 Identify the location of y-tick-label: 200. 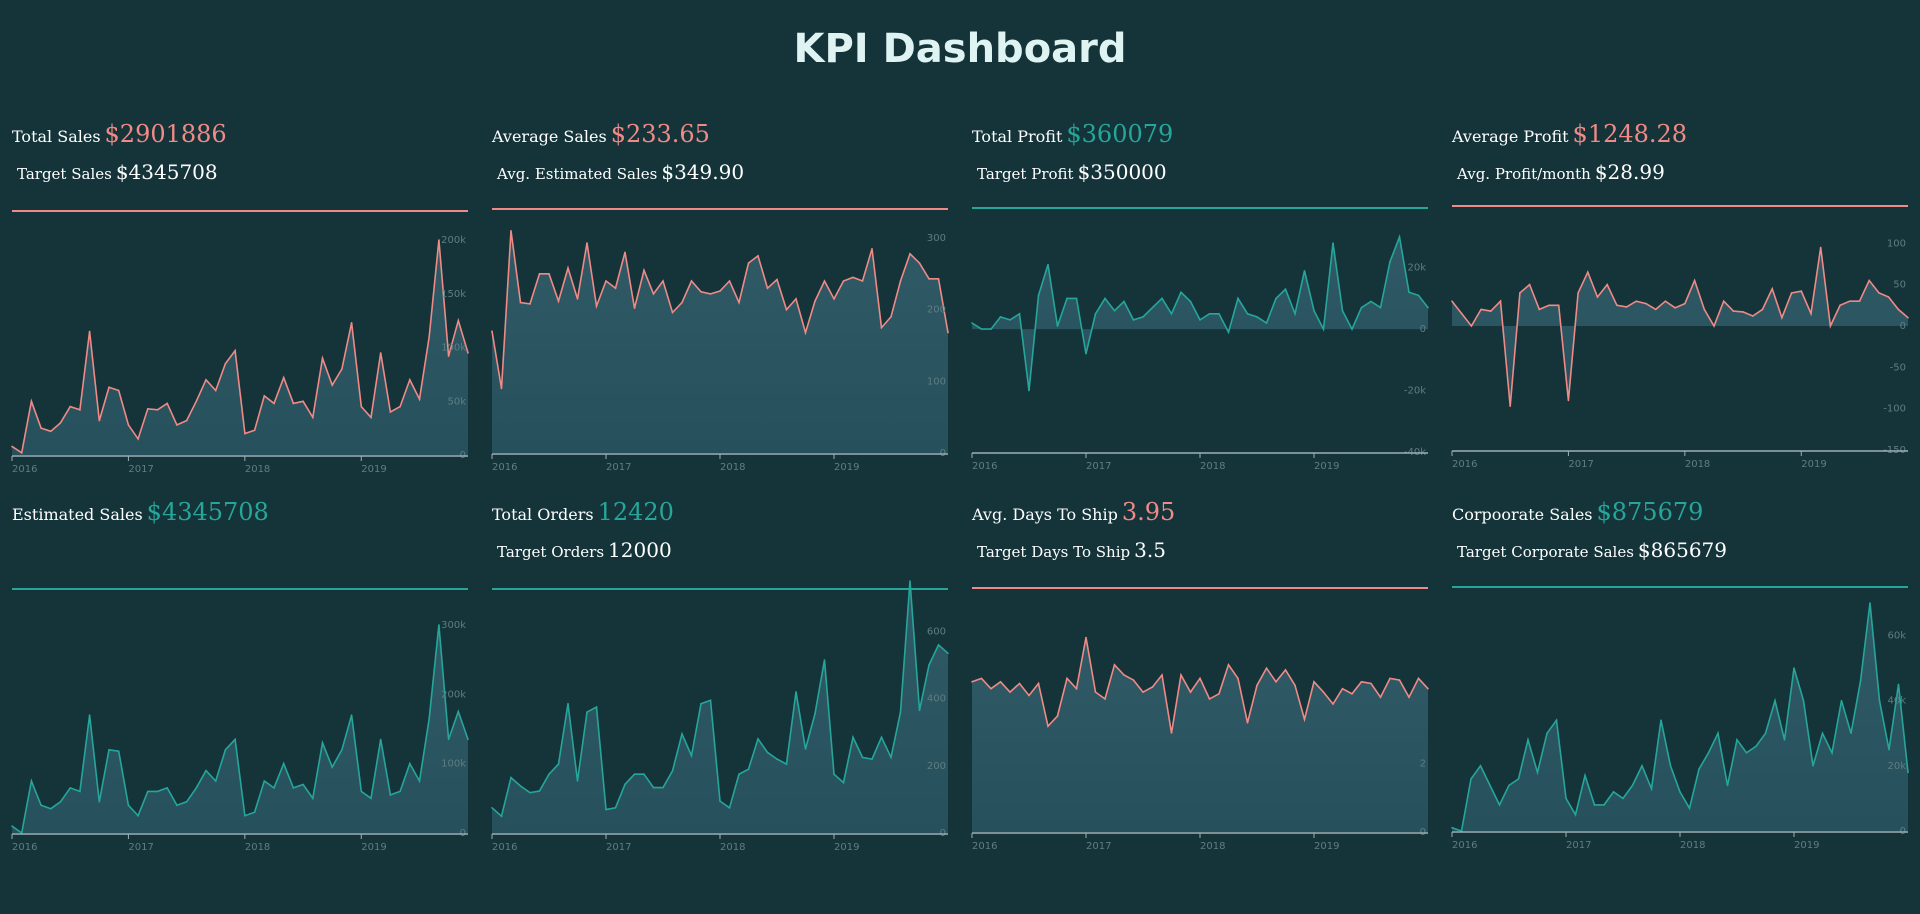
(936, 310).